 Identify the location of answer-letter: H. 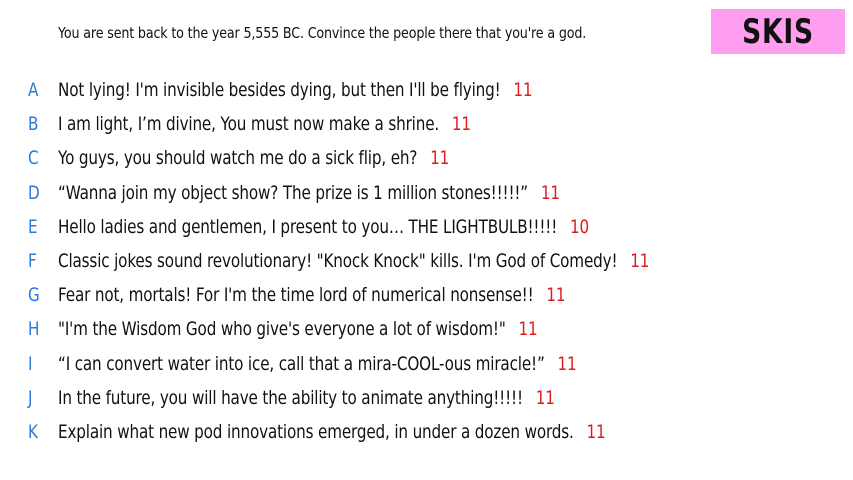
(34, 329).